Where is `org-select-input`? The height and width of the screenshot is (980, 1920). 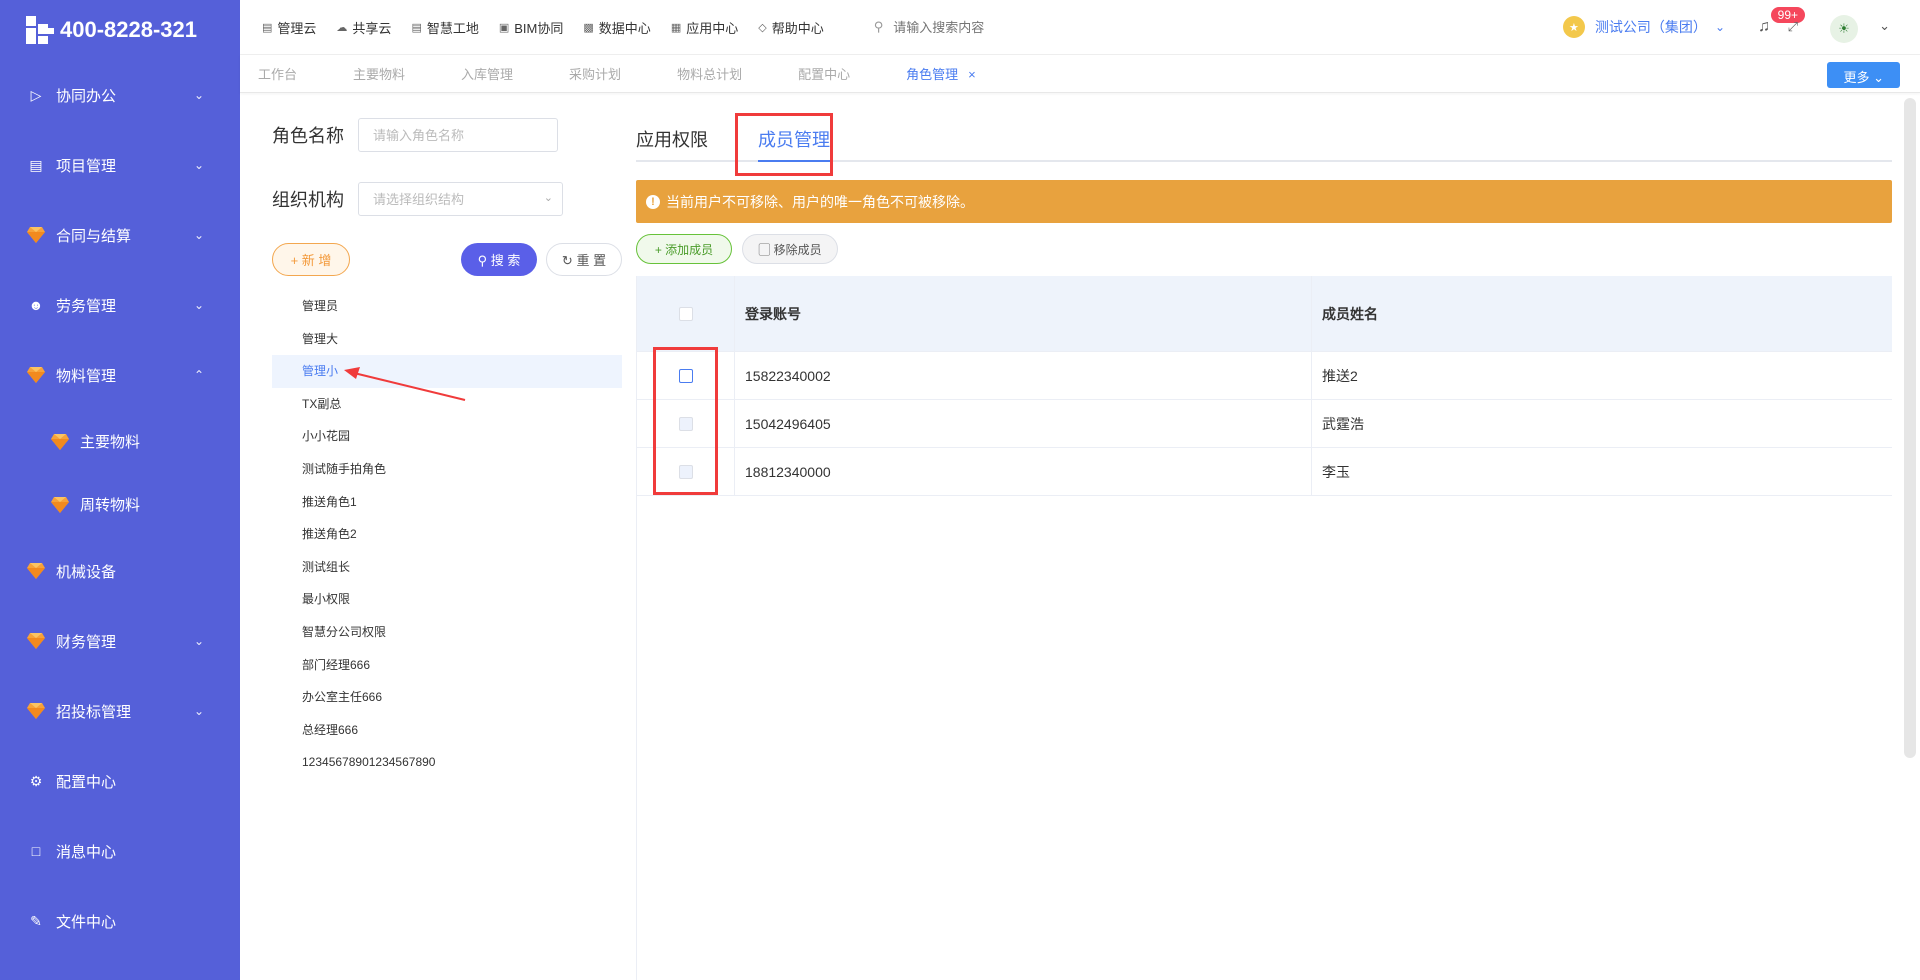 org-select-input is located at coordinates (460, 199).